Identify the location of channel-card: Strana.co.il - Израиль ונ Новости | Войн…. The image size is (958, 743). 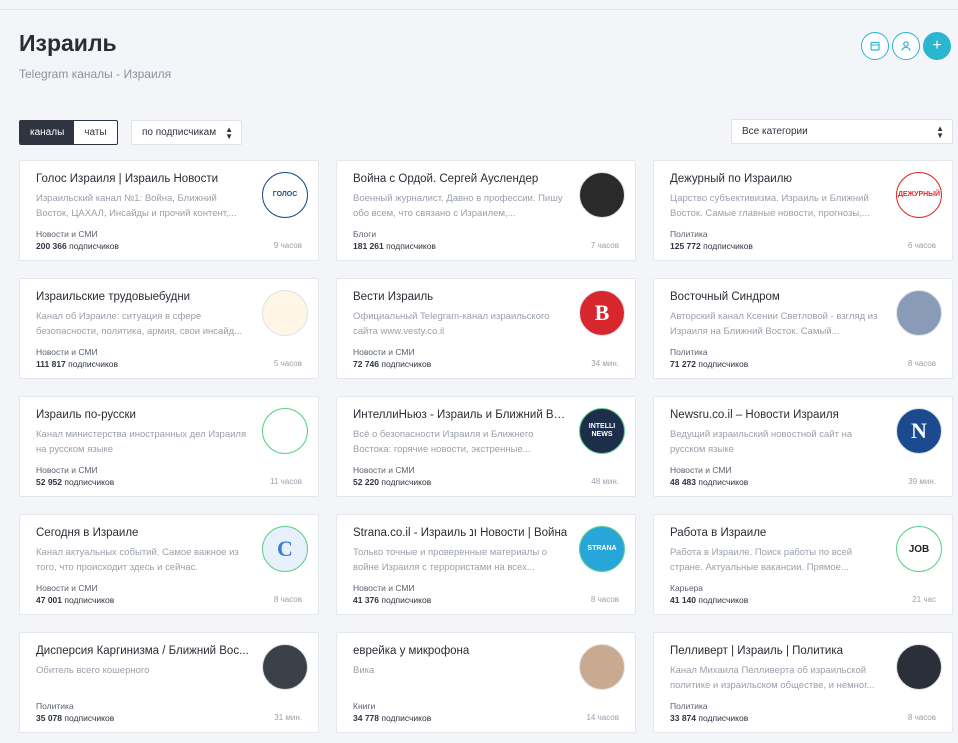
(486, 564).